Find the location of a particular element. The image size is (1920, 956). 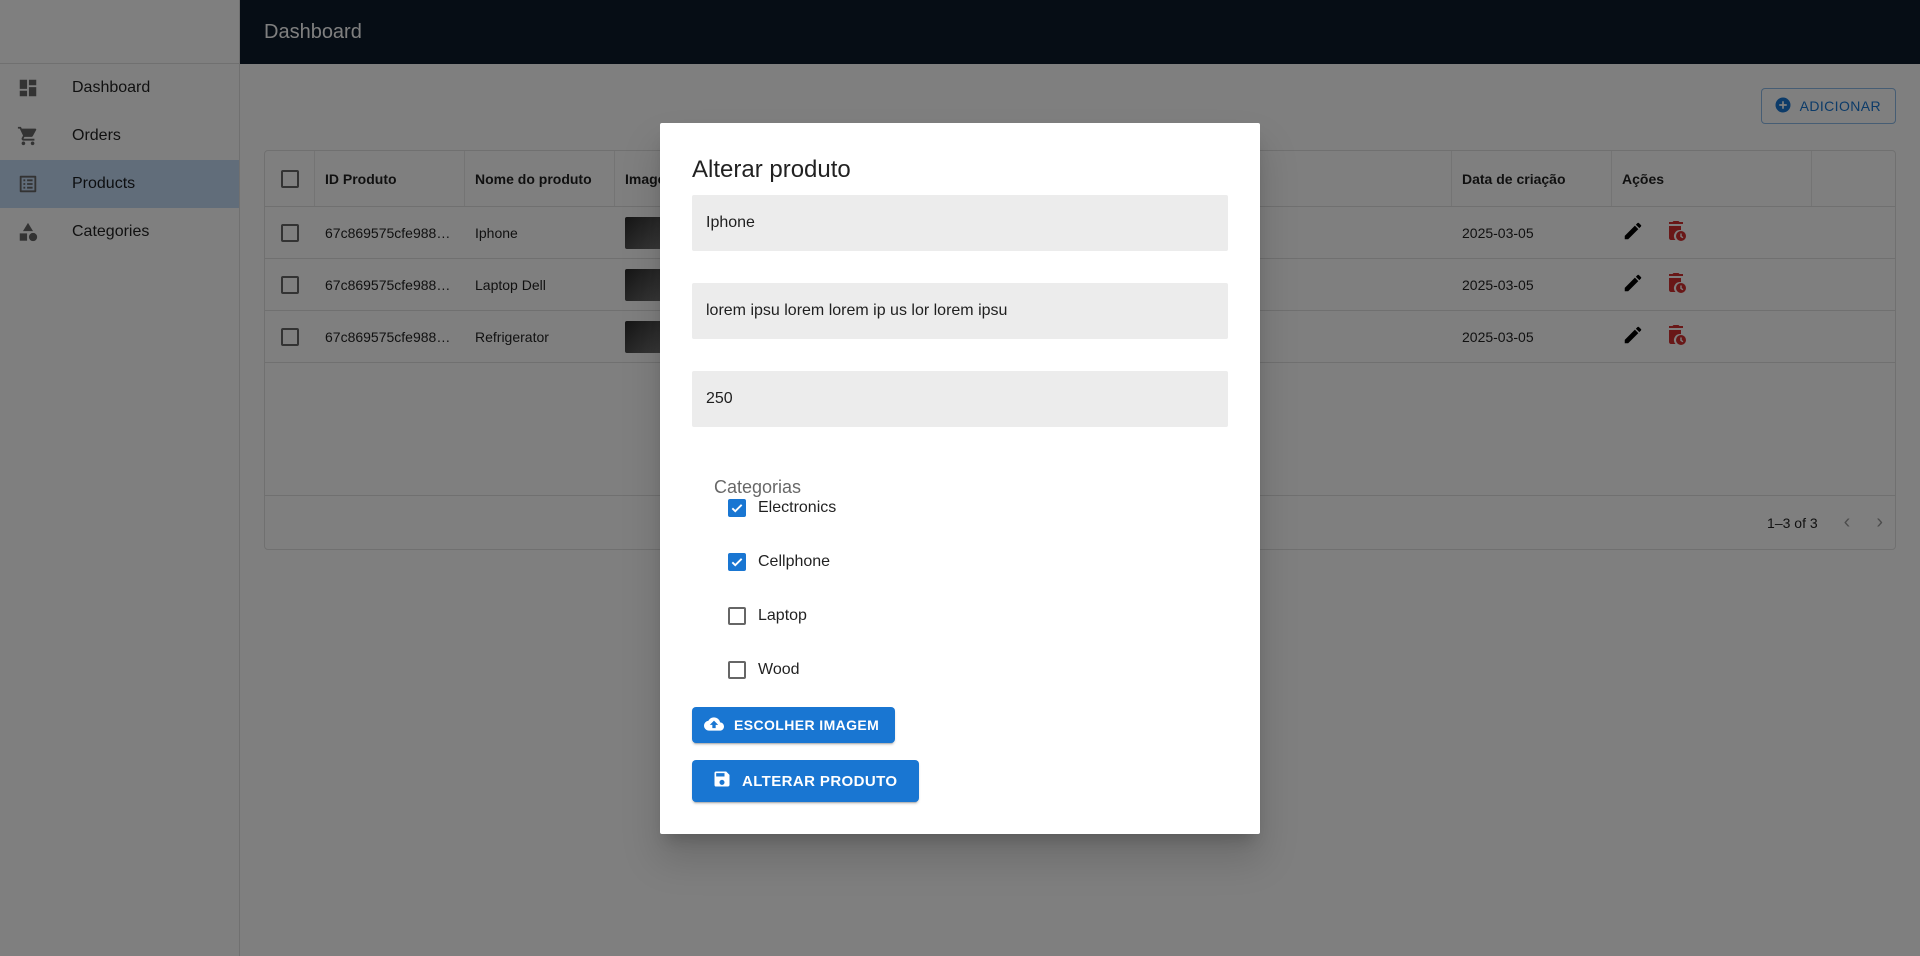

category-label: Wood is located at coordinates (779, 669).